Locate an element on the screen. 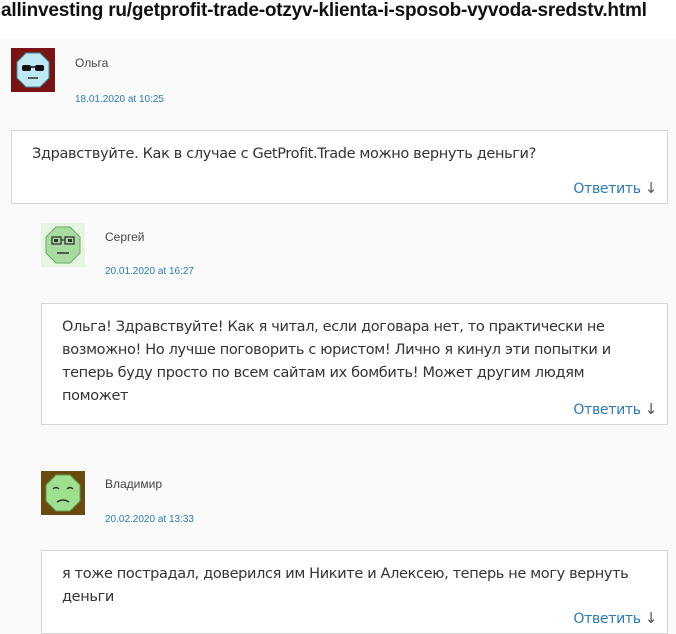  comment-date-link: 18.01.2020 at 10:25 is located at coordinates (119, 99).